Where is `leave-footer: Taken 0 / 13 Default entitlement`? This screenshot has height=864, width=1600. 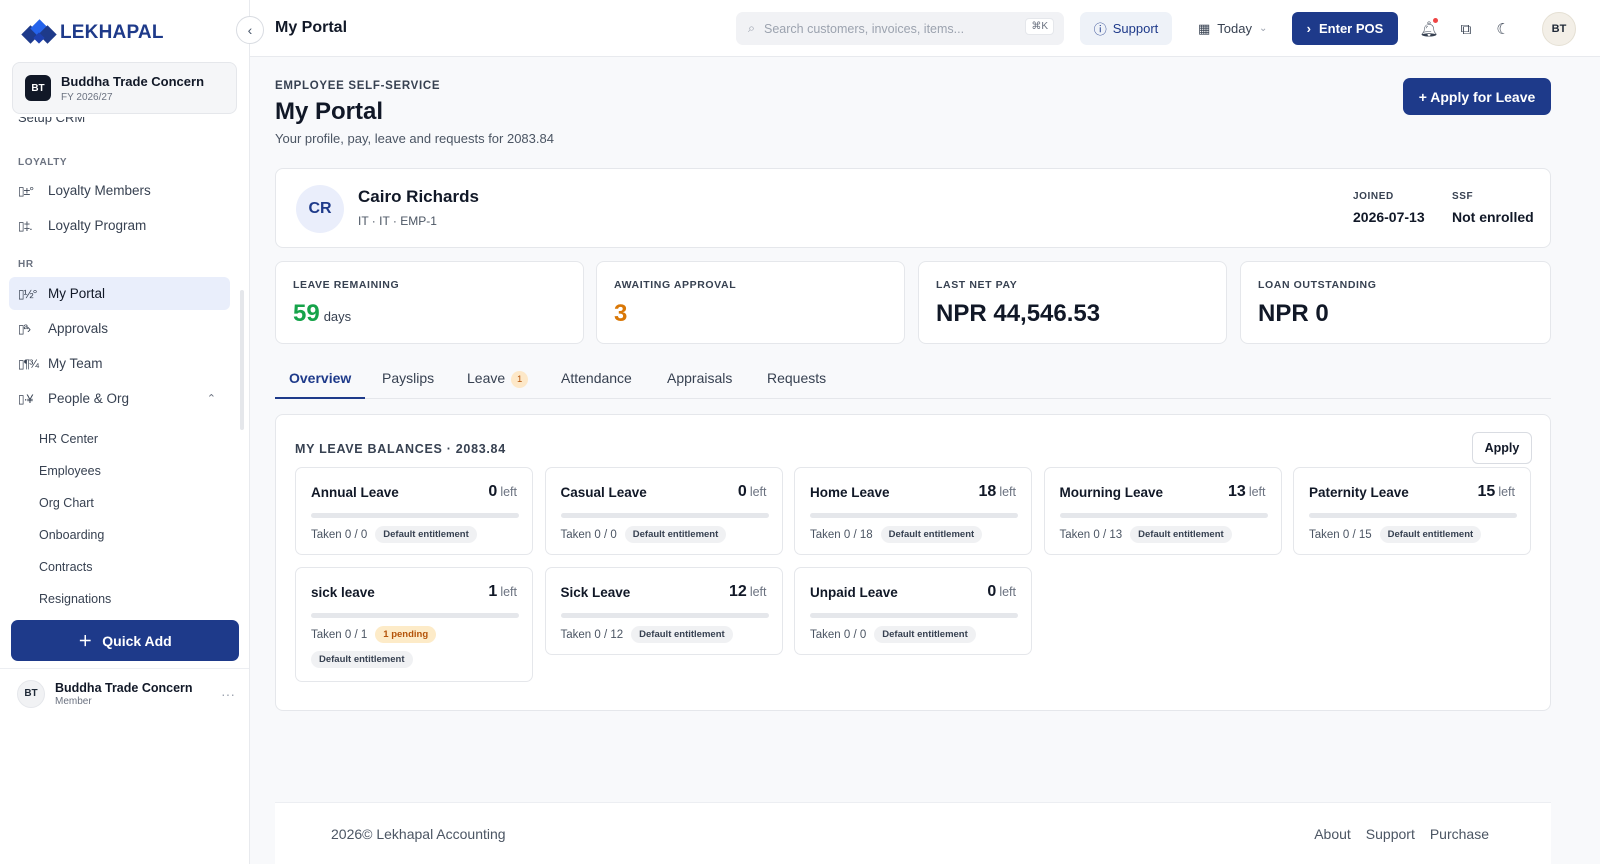
leave-footer: Taken 0 / 13 Default entitlement is located at coordinates (1167, 534).